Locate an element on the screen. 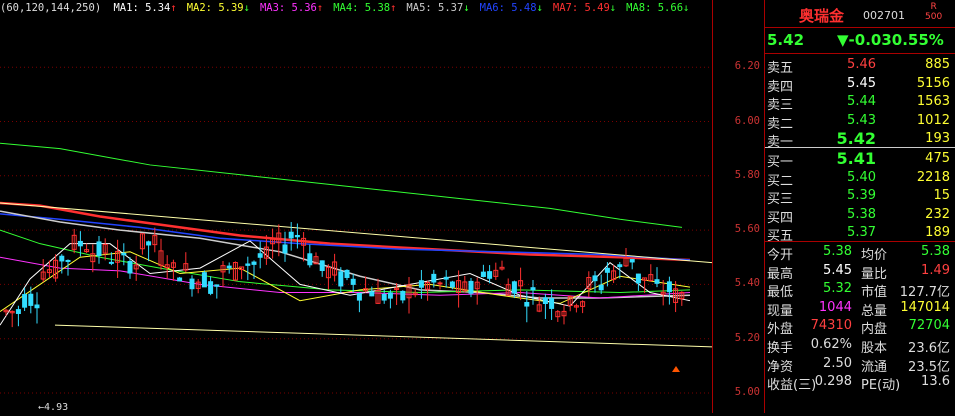 The image size is (955, 416). order-book-row: 买二 5.40 2218 is located at coordinates (860, 179).